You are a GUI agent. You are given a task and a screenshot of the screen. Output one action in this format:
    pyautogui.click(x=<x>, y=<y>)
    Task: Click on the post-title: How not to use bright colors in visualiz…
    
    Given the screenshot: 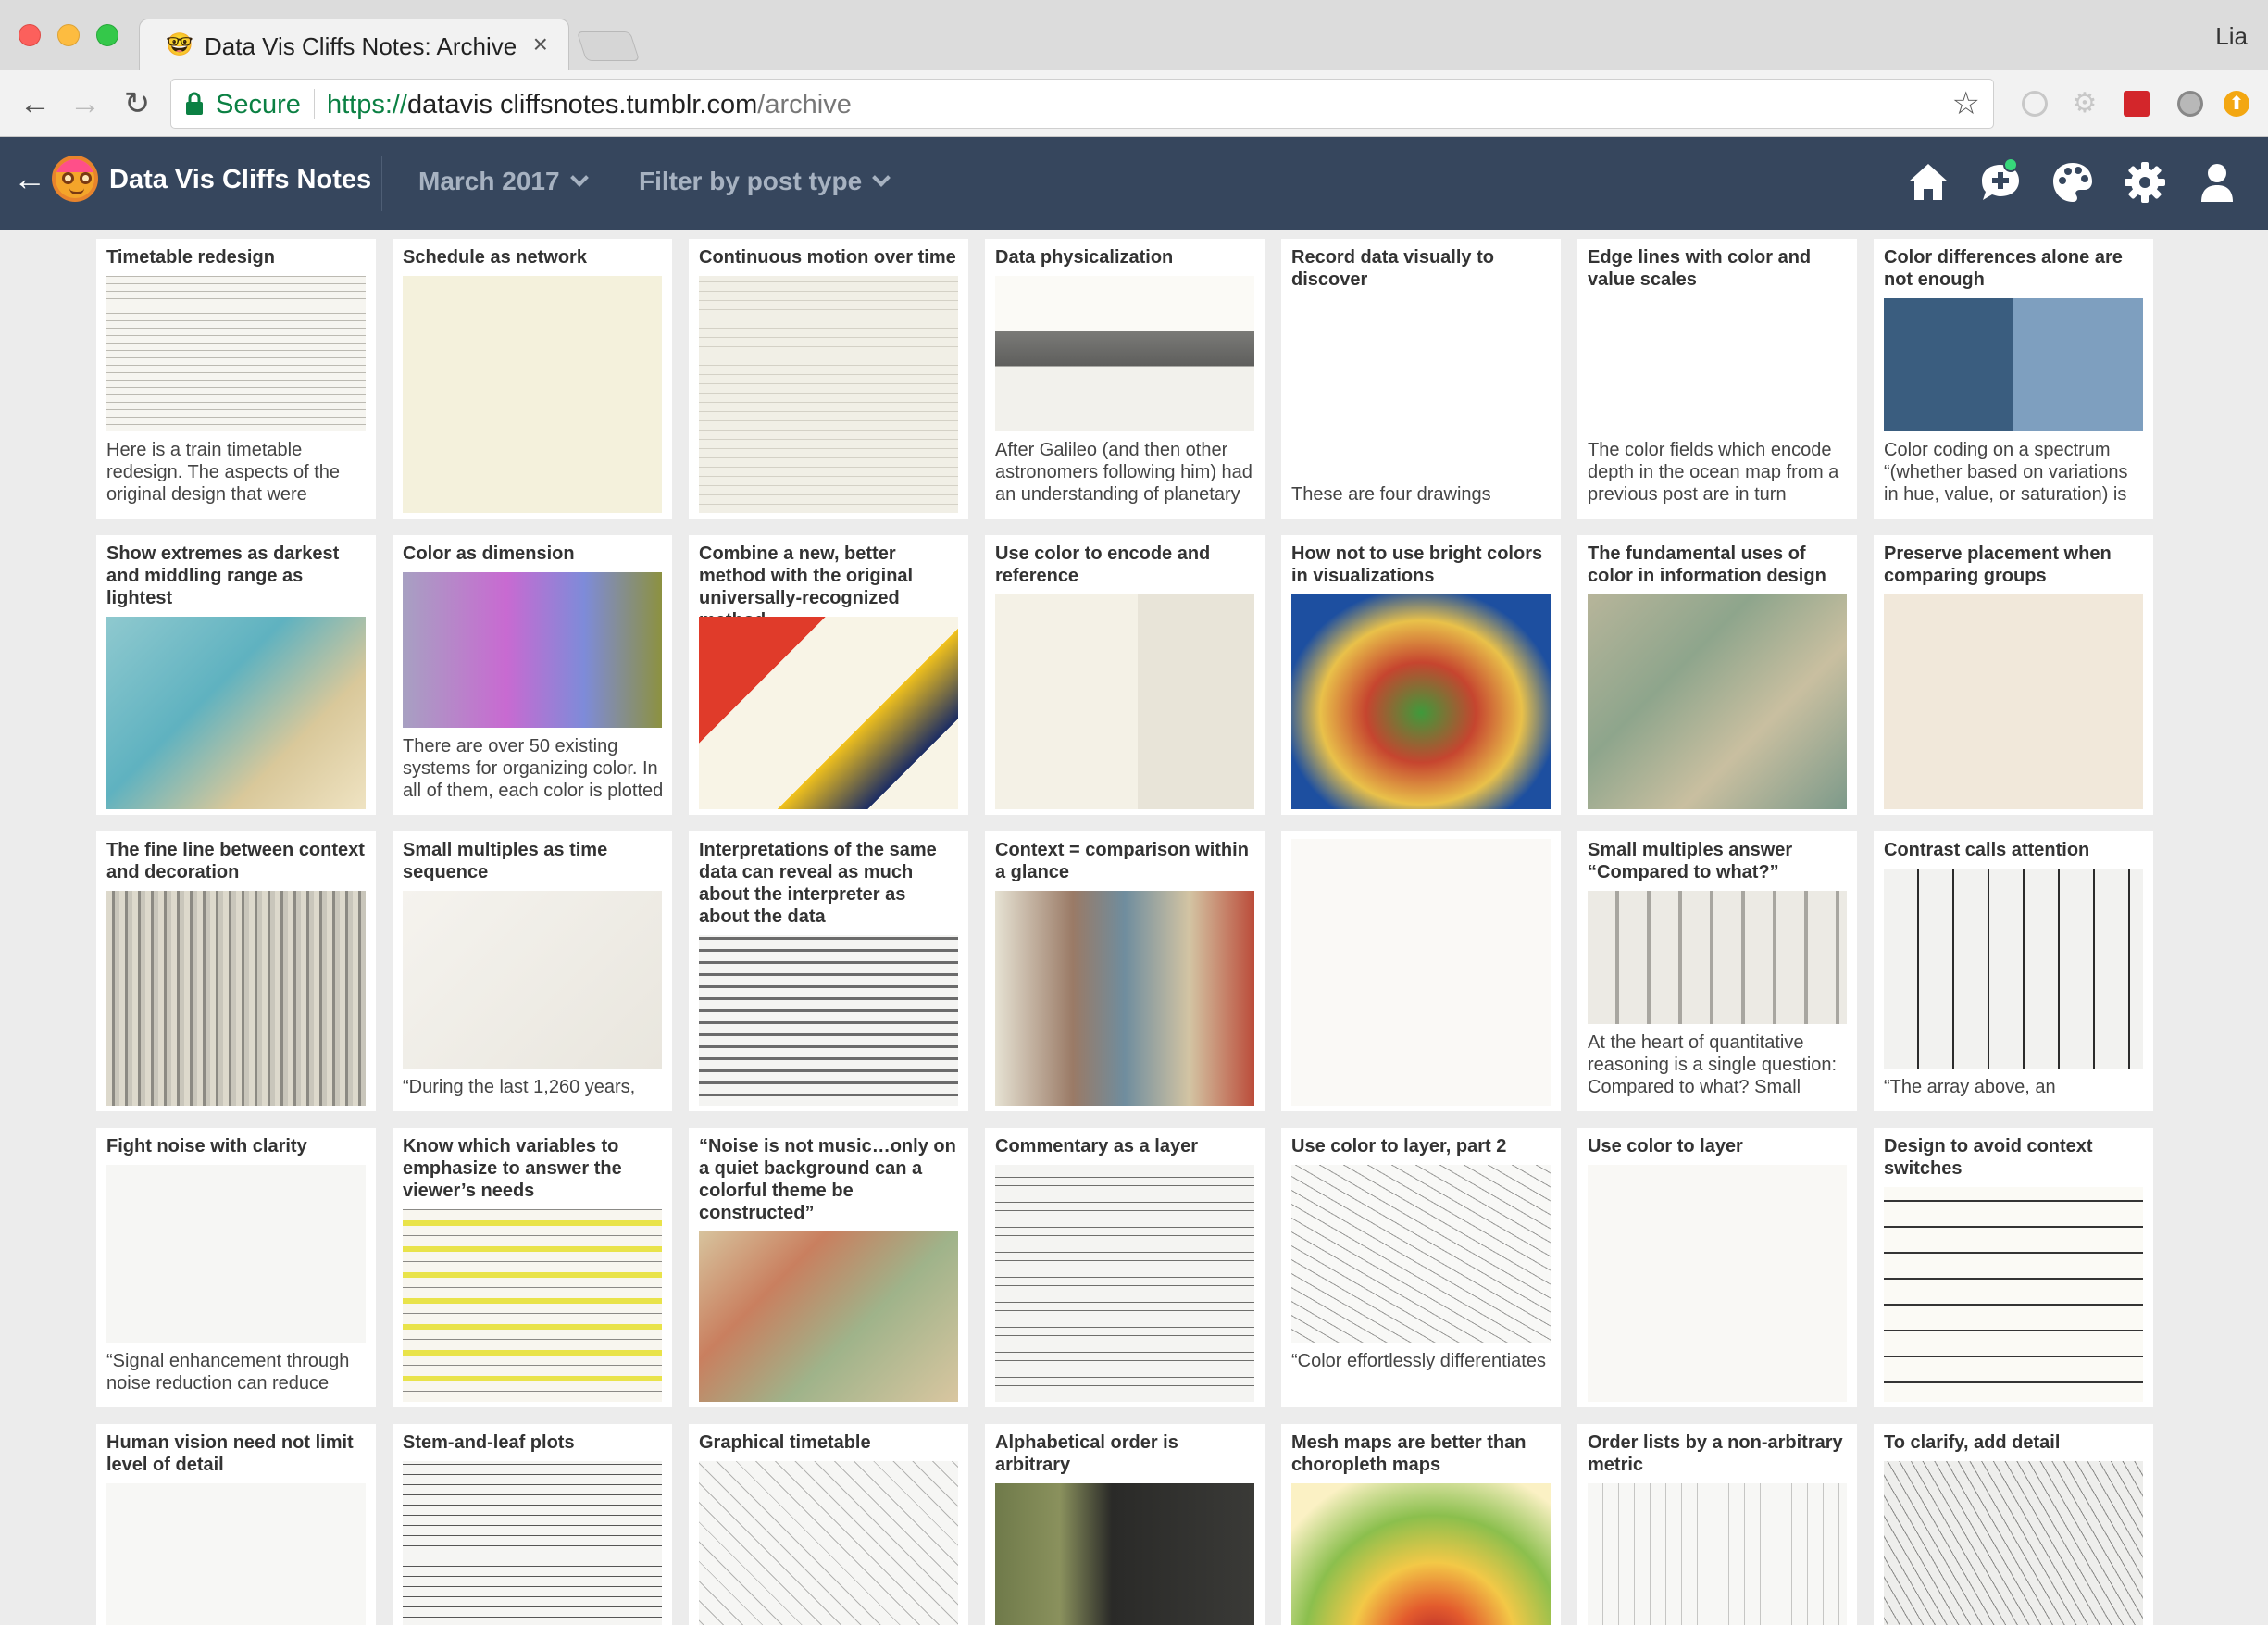 What is the action you would take?
    pyautogui.click(x=1417, y=565)
    